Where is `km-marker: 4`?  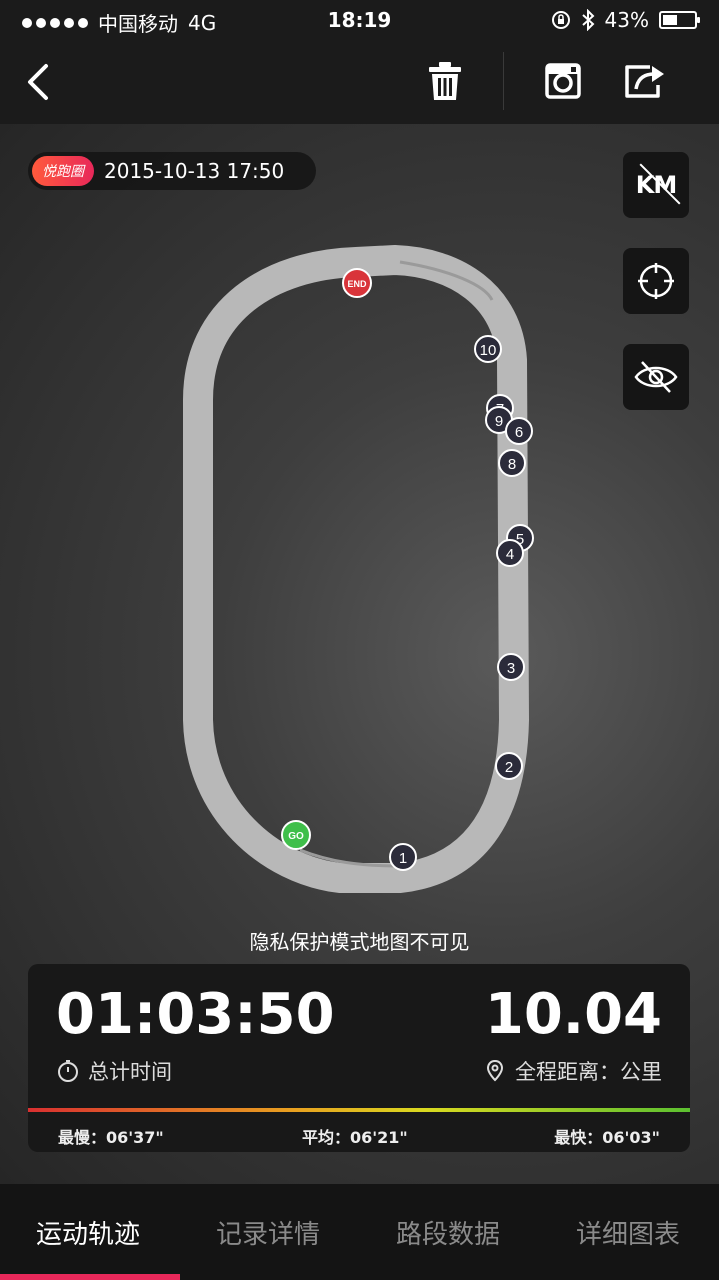
km-marker: 4 is located at coordinates (510, 553).